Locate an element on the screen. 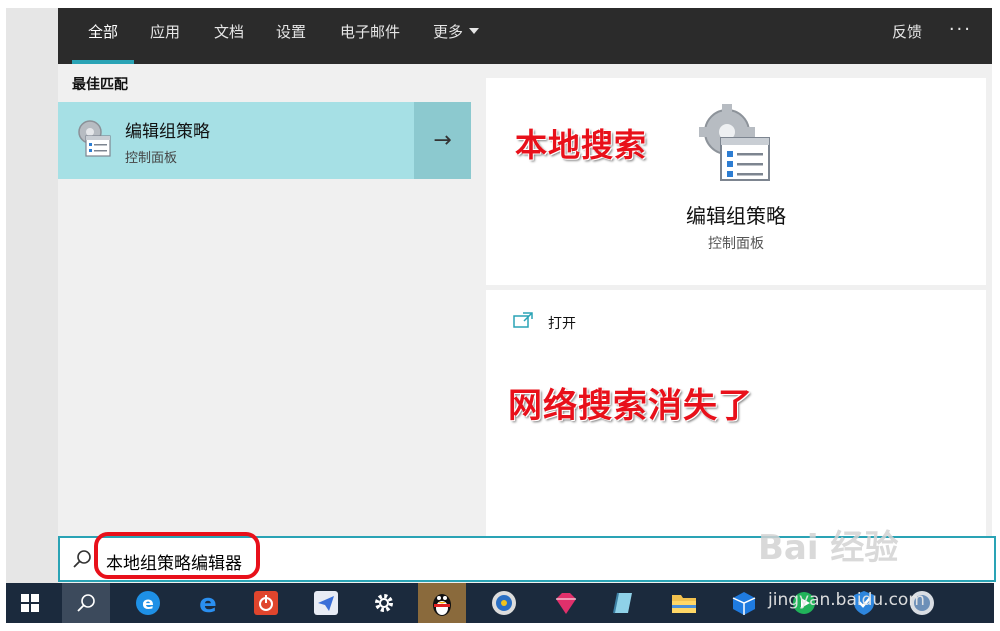 This screenshot has width=1000, height=631. detail-title: 编辑组策略 is located at coordinates (736, 216).